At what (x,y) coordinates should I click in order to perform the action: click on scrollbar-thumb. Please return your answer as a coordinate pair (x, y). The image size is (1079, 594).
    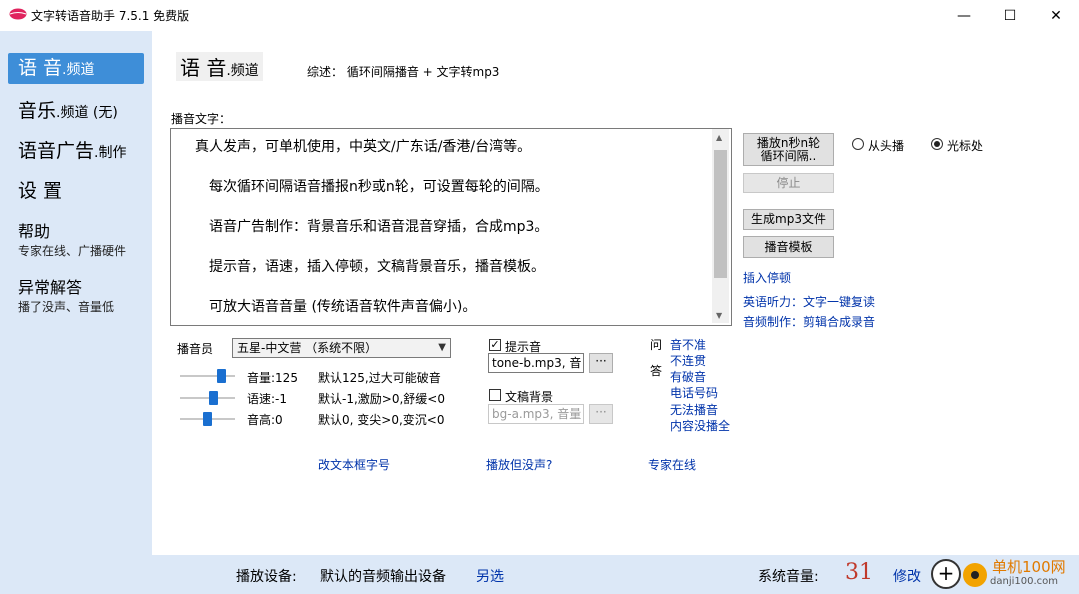
    Looking at the image, I should click on (720, 214).